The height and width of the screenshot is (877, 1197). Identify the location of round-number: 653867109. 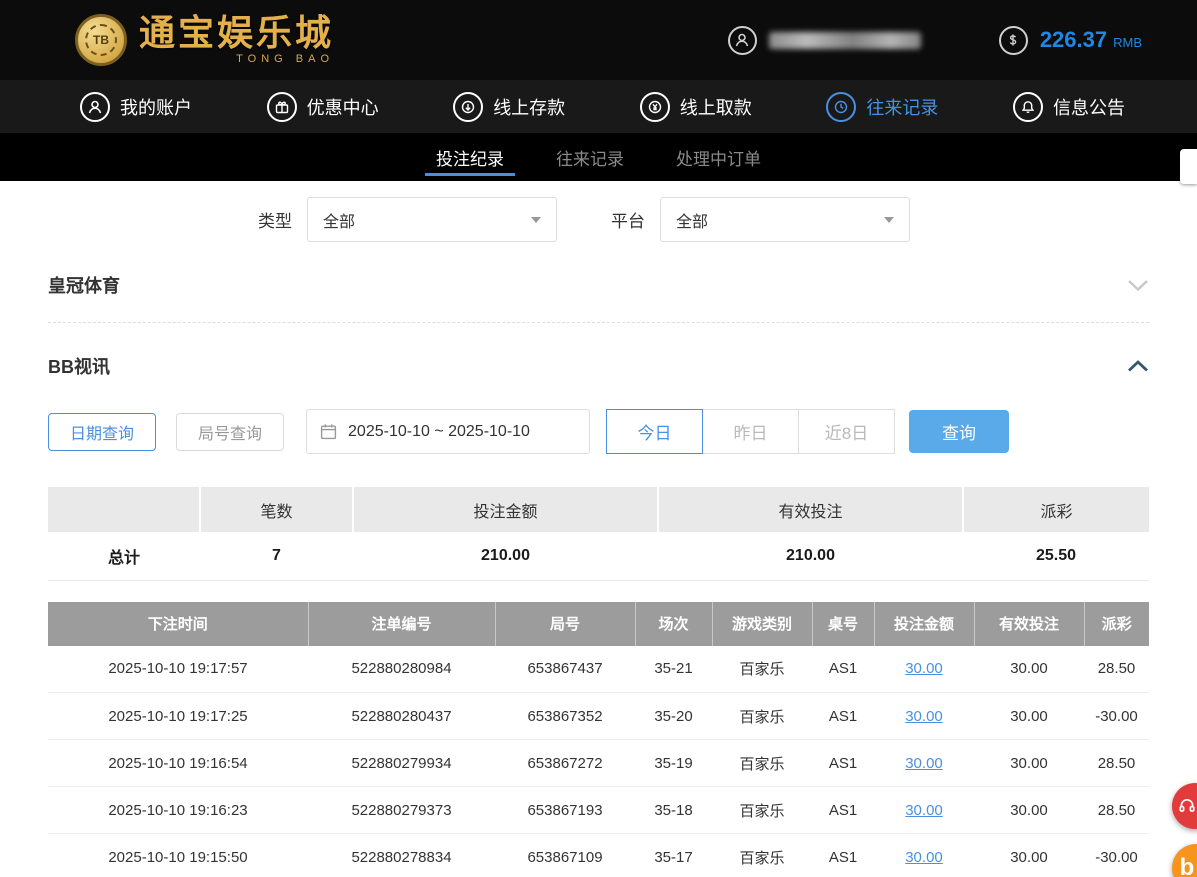
(565, 855).